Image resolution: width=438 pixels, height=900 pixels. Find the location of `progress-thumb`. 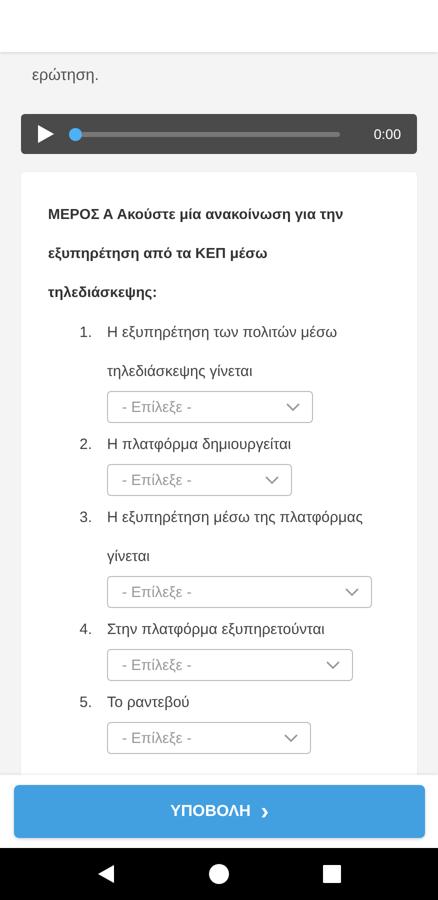

progress-thumb is located at coordinates (75, 134).